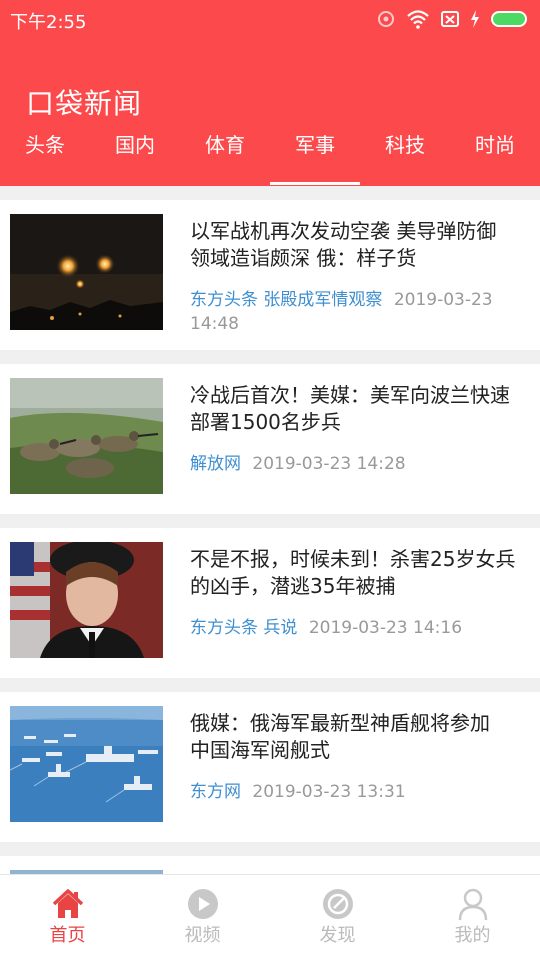 The image size is (540, 960). I want to click on news-meta: 解放网 2019-03-23 14:28, so click(360, 464).